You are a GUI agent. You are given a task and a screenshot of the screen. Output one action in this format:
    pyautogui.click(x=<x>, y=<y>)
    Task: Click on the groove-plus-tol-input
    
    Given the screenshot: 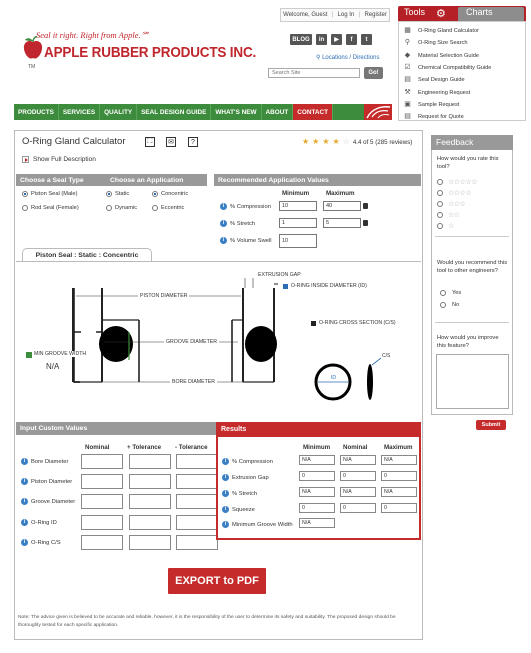 What is the action you would take?
    pyautogui.click(x=150, y=501)
    